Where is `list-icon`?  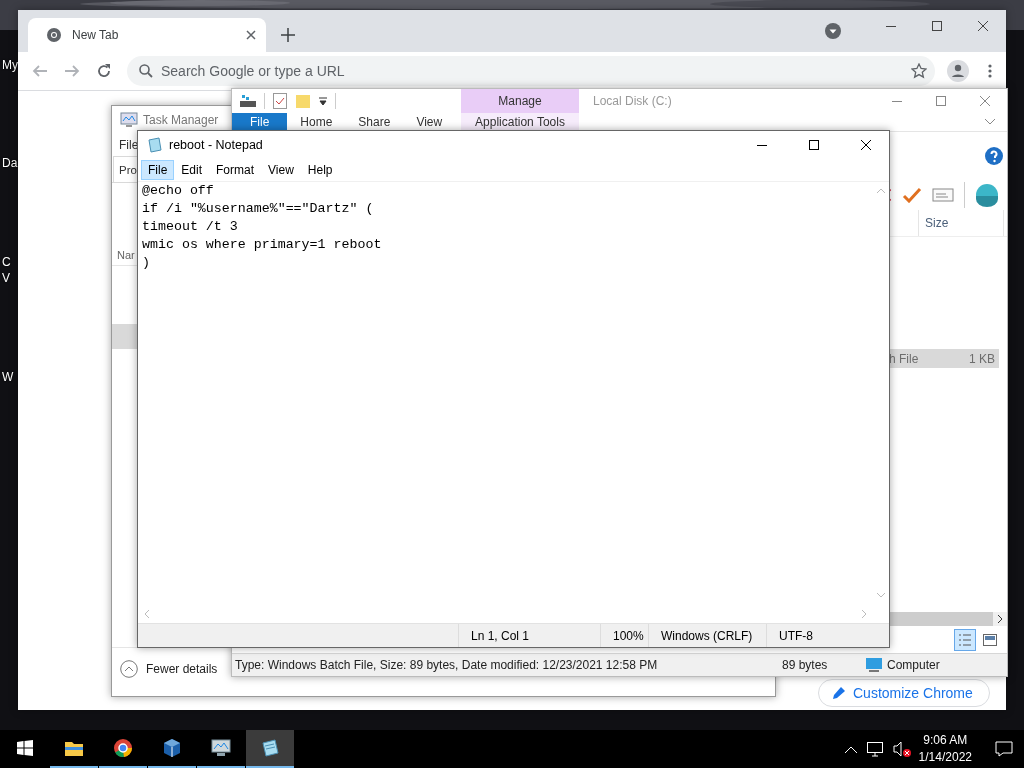
list-icon is located at coordinates (965, 639).